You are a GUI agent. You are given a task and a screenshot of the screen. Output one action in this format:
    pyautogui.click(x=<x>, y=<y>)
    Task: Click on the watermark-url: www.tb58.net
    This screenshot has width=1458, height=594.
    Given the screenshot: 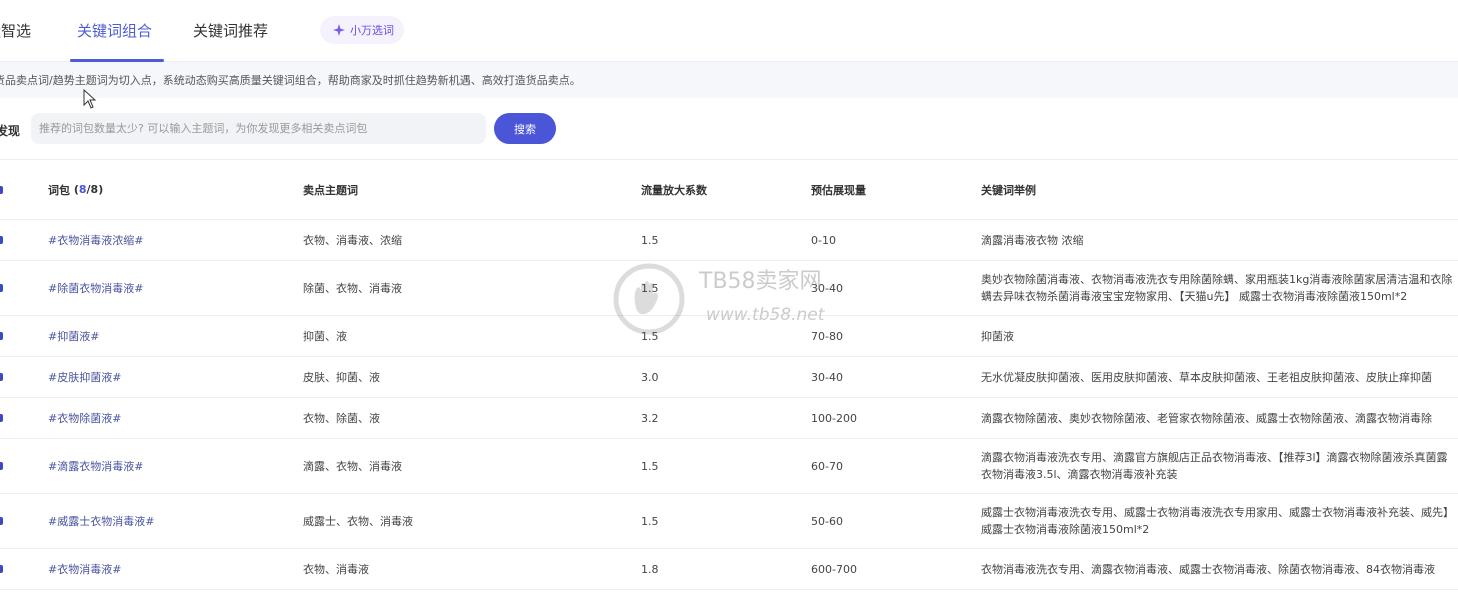 What is the action you would take?
    pyautogui.click(x=765, y=315)
    